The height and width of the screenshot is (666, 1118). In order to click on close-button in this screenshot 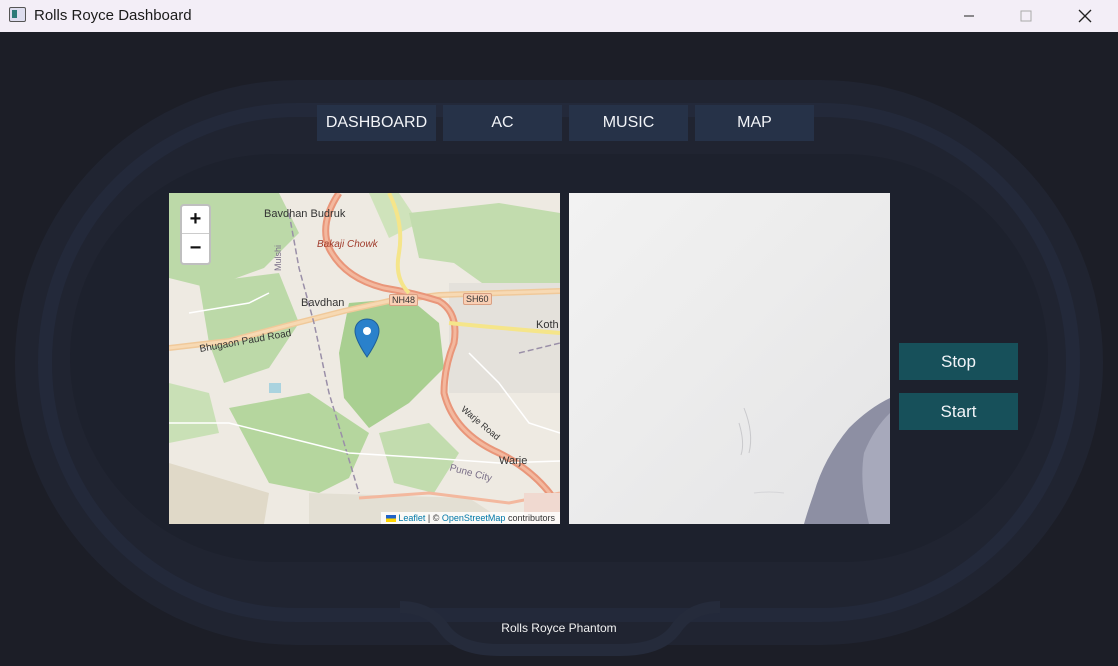, I will do `click(1085, 16)`.